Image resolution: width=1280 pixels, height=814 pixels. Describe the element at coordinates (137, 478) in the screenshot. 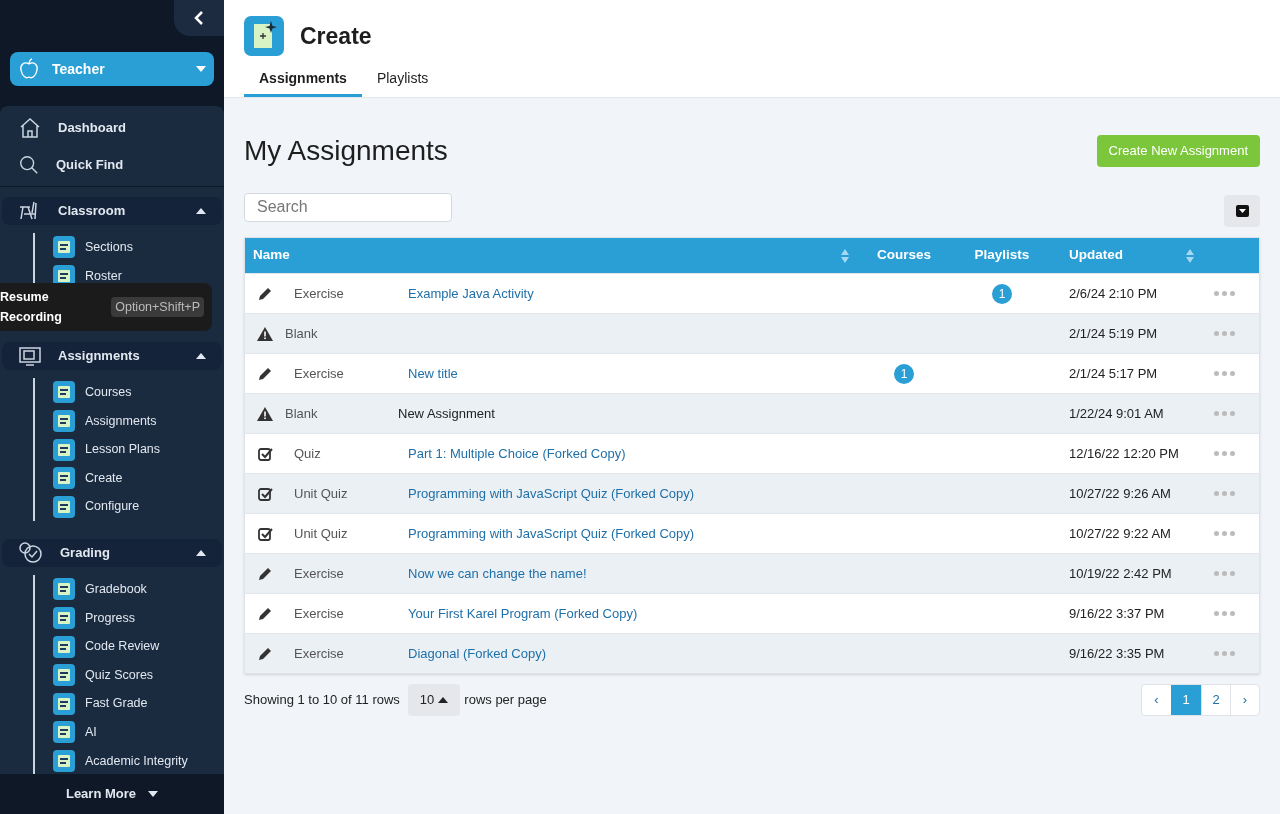

I see `nav-link: Create` at that location.